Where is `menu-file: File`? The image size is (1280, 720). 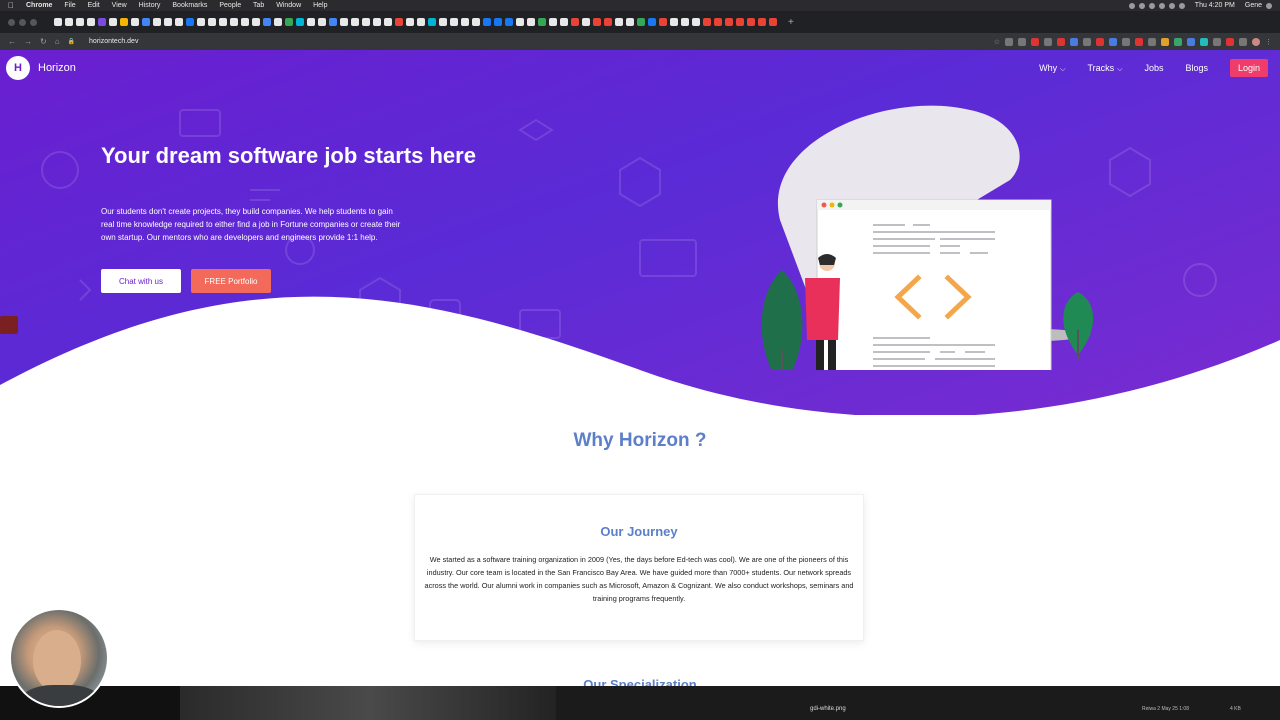 menu-file: File is located at coordinates (69, 5).